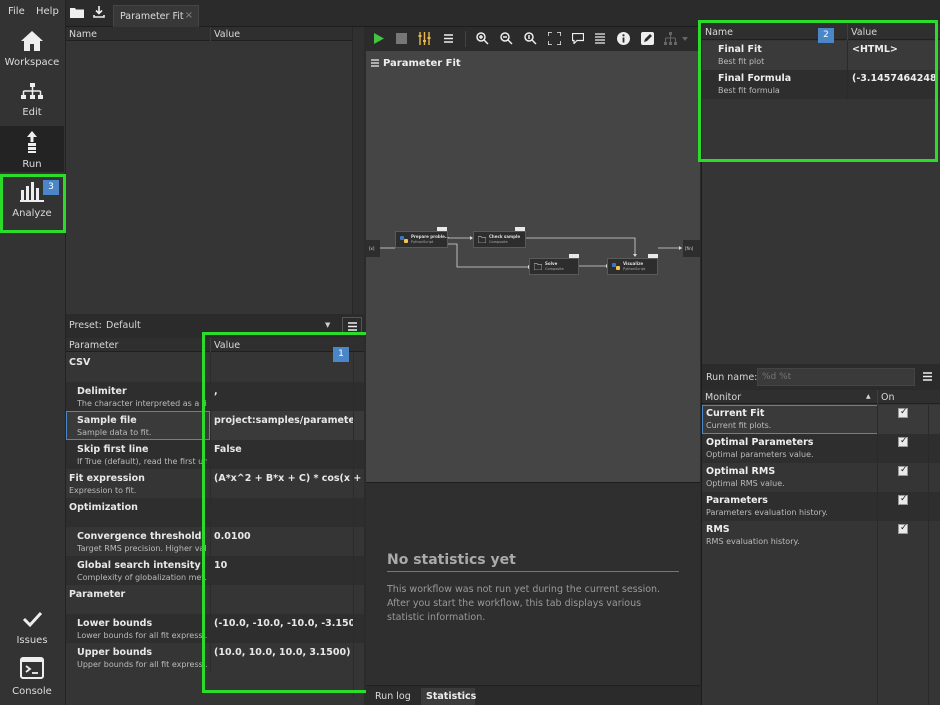 The image size is (940, 705). What do you see at coordinates (499, 237) in the screenshot?
I see `node-check-sample: Check sample Composite` at bounding box center [499, 237].